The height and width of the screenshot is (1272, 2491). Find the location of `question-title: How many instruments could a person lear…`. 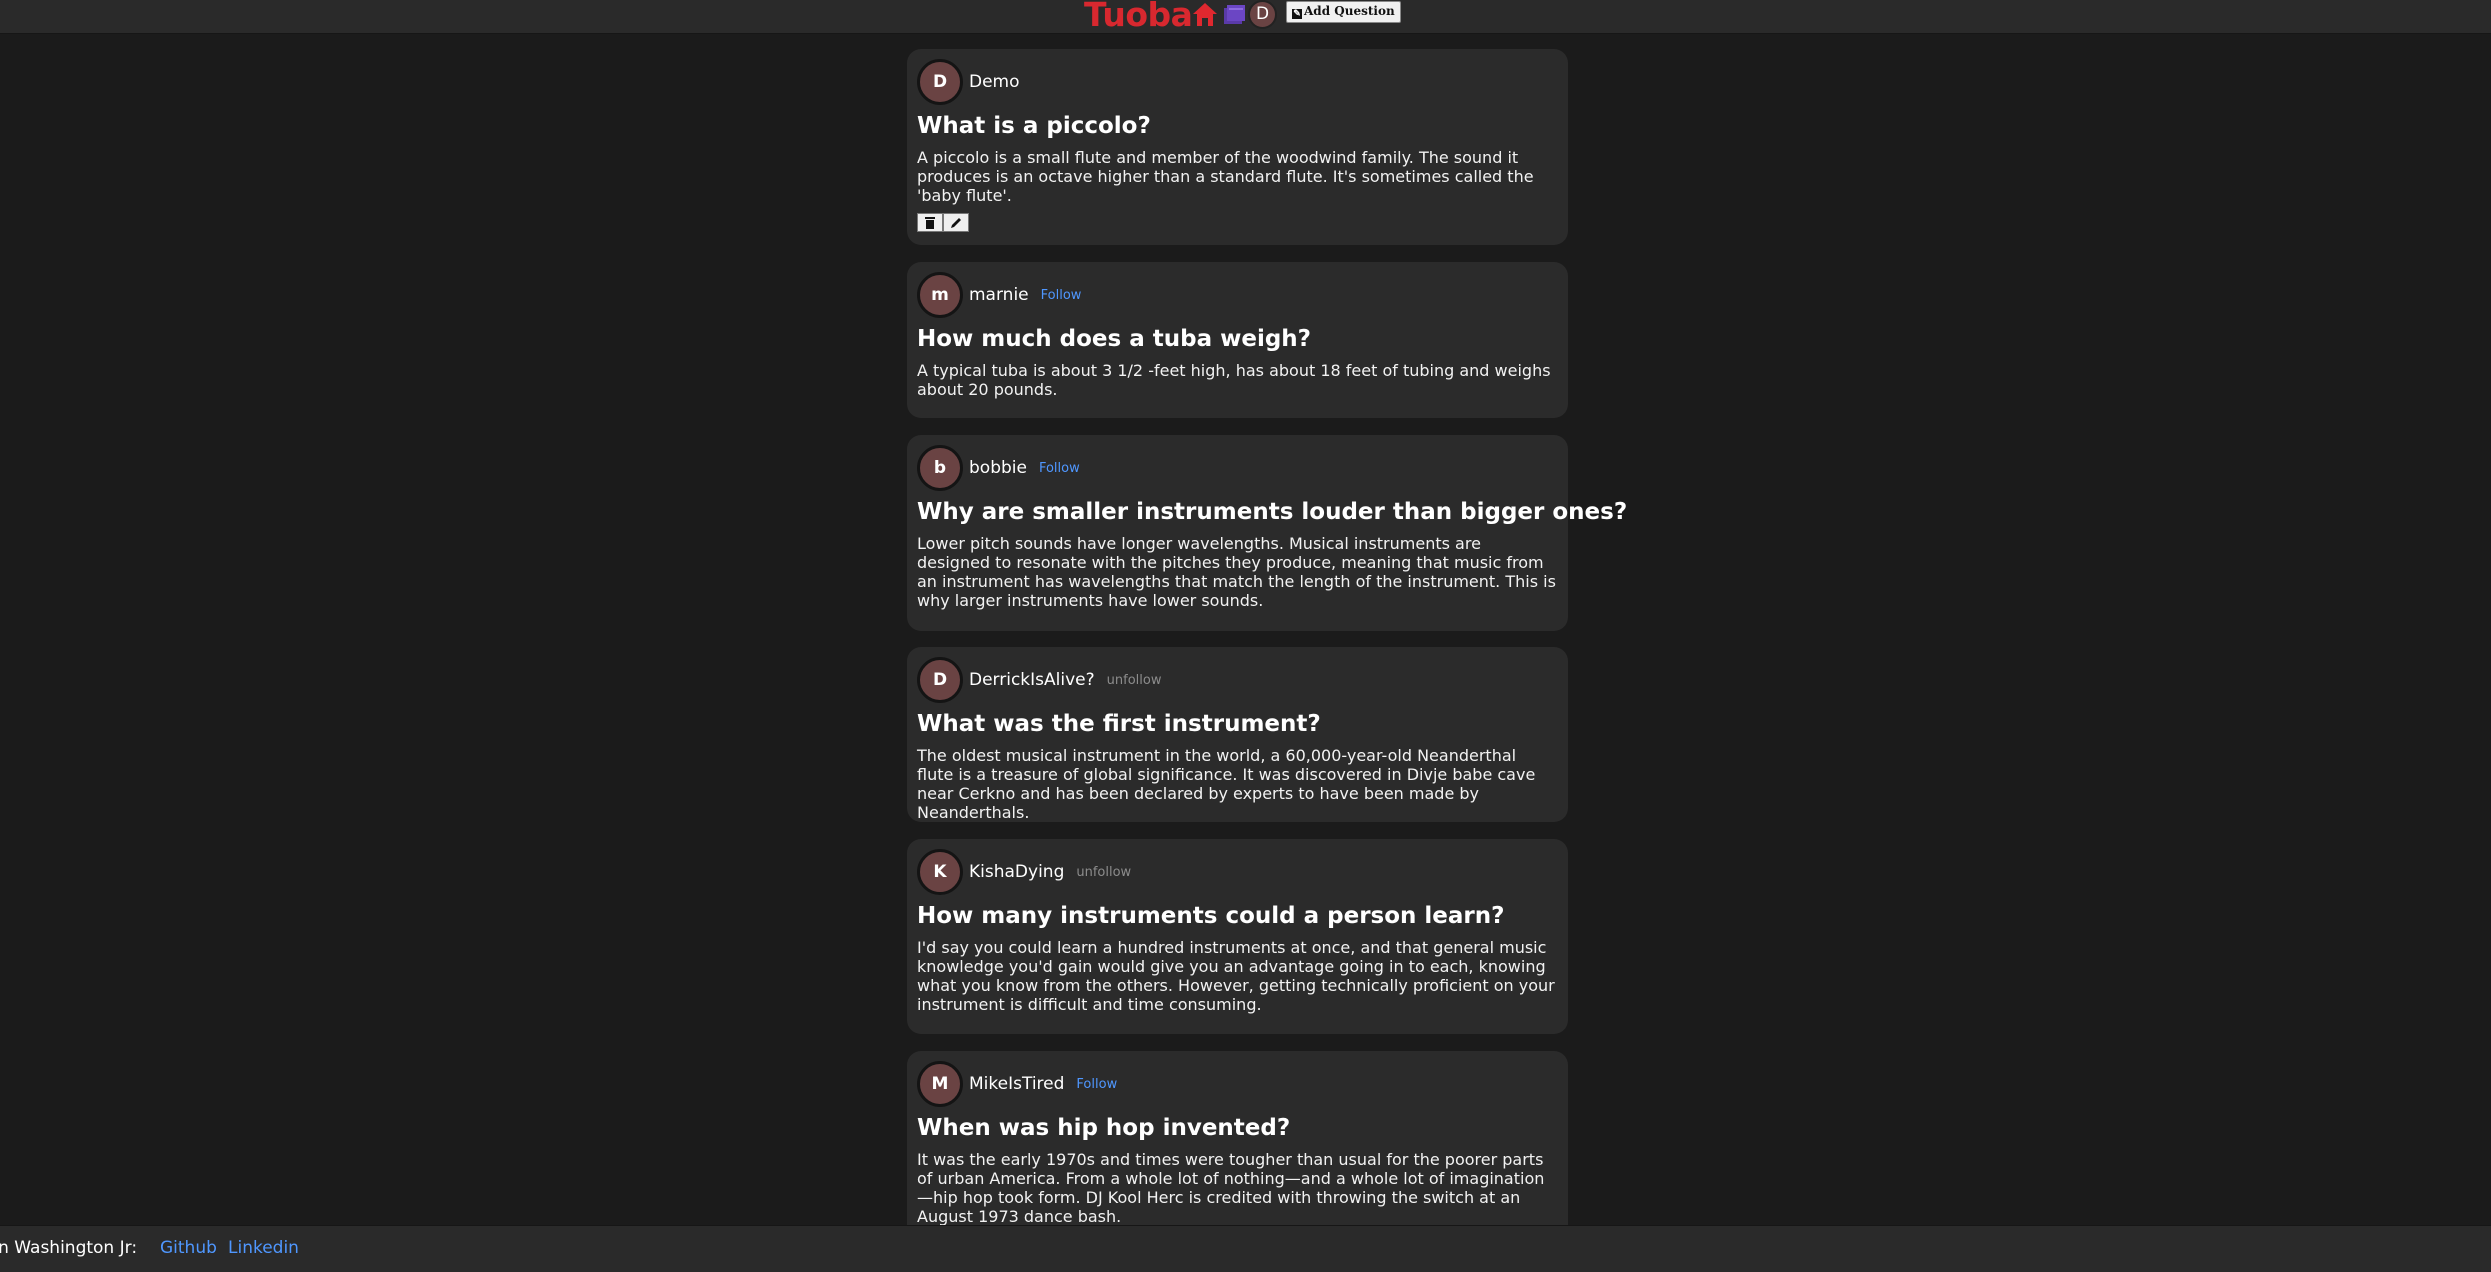

question-title: How many instruments could a person lear… is located at coordinates (1211, 916).